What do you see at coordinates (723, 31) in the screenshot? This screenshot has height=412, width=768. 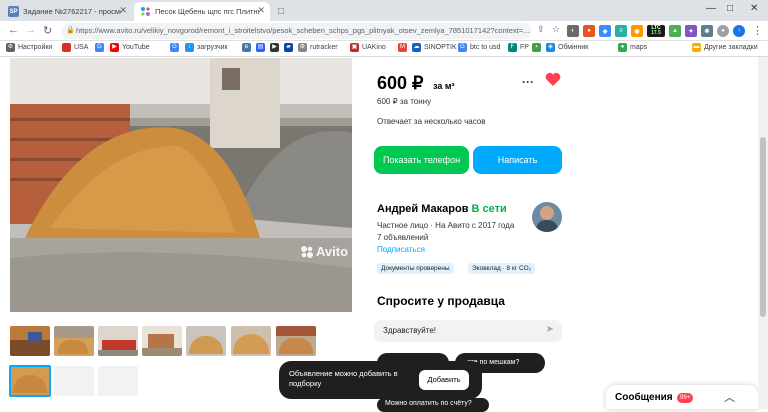 I see `profile-avatar: ●` at bounding box center [723, 31].